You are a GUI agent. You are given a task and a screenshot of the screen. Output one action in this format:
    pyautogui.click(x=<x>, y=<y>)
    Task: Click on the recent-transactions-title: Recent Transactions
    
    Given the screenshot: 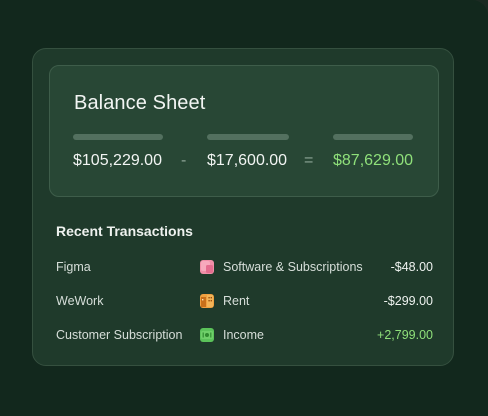 What is the action you would take?
    pyautogui.click(x=124, y=231)
    